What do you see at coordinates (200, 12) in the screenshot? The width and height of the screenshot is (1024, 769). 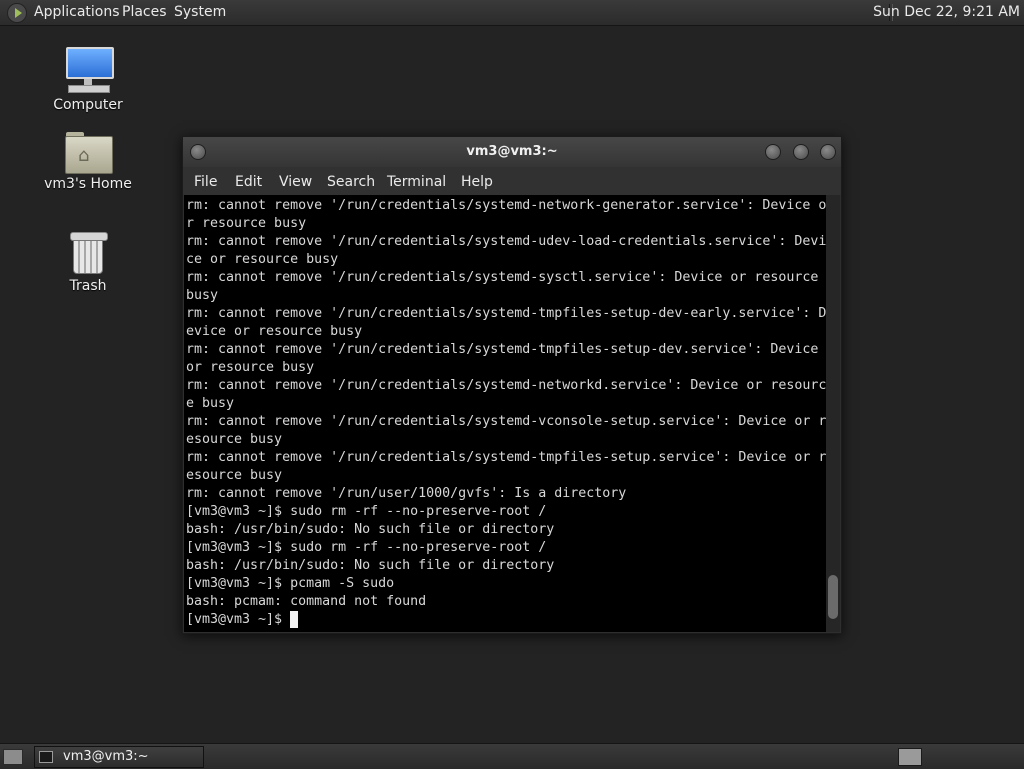 I see `system-menu: System` at bounding box center [200, 12].